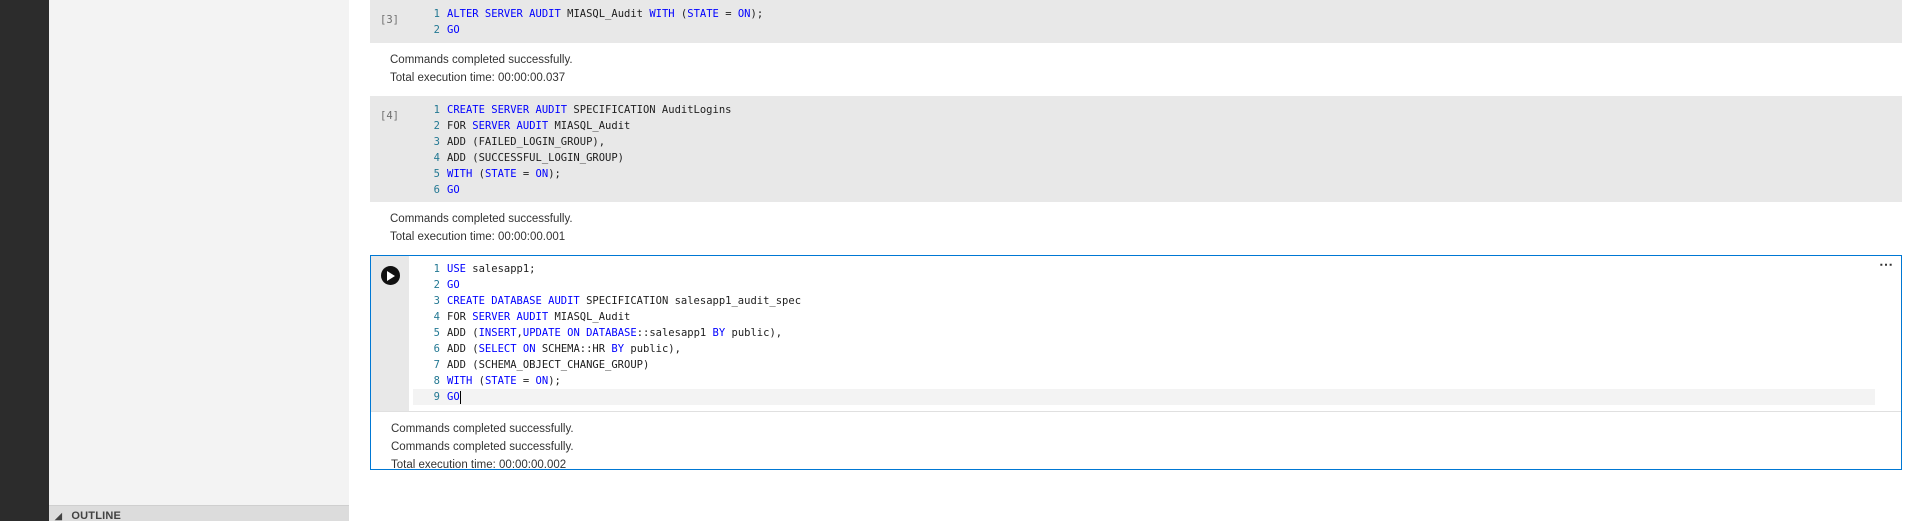 This screenshot has width=1919, height=521. I want to click on keyword-token: ON DATABASE, so click(602, 333).